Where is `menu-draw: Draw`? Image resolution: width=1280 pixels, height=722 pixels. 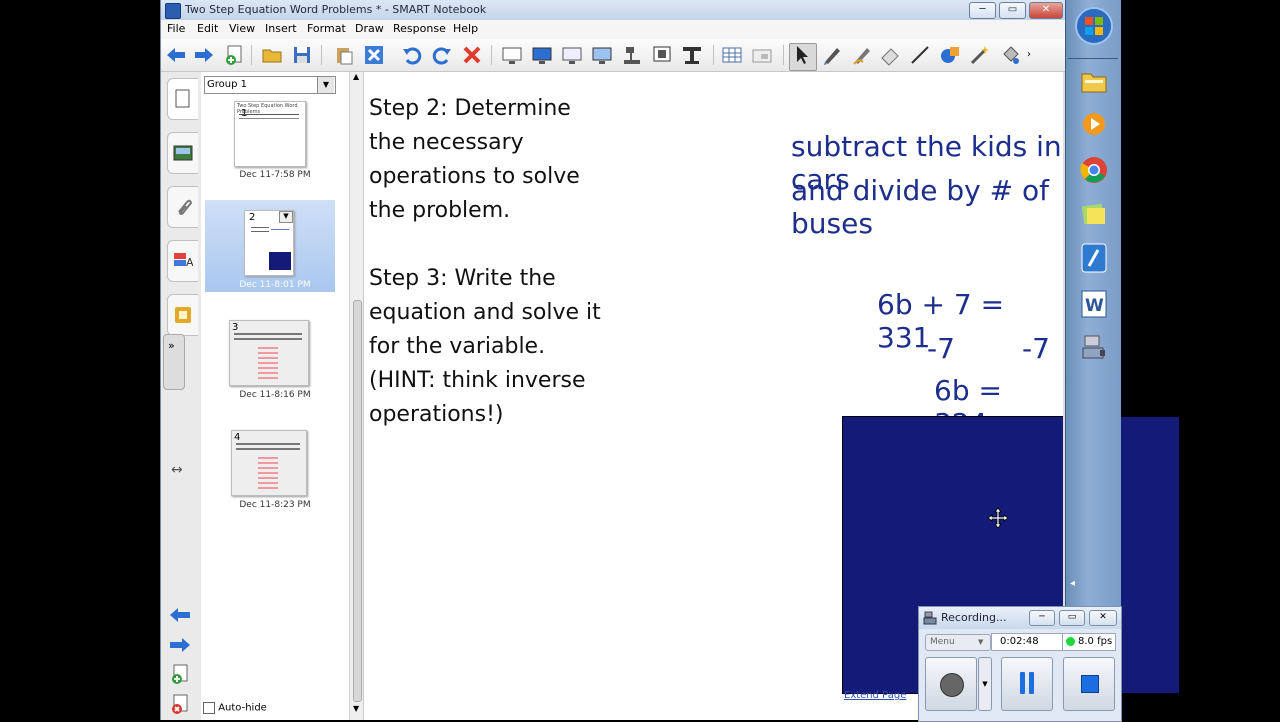
menu-draw: Draw is located at coordinates (369, 28).